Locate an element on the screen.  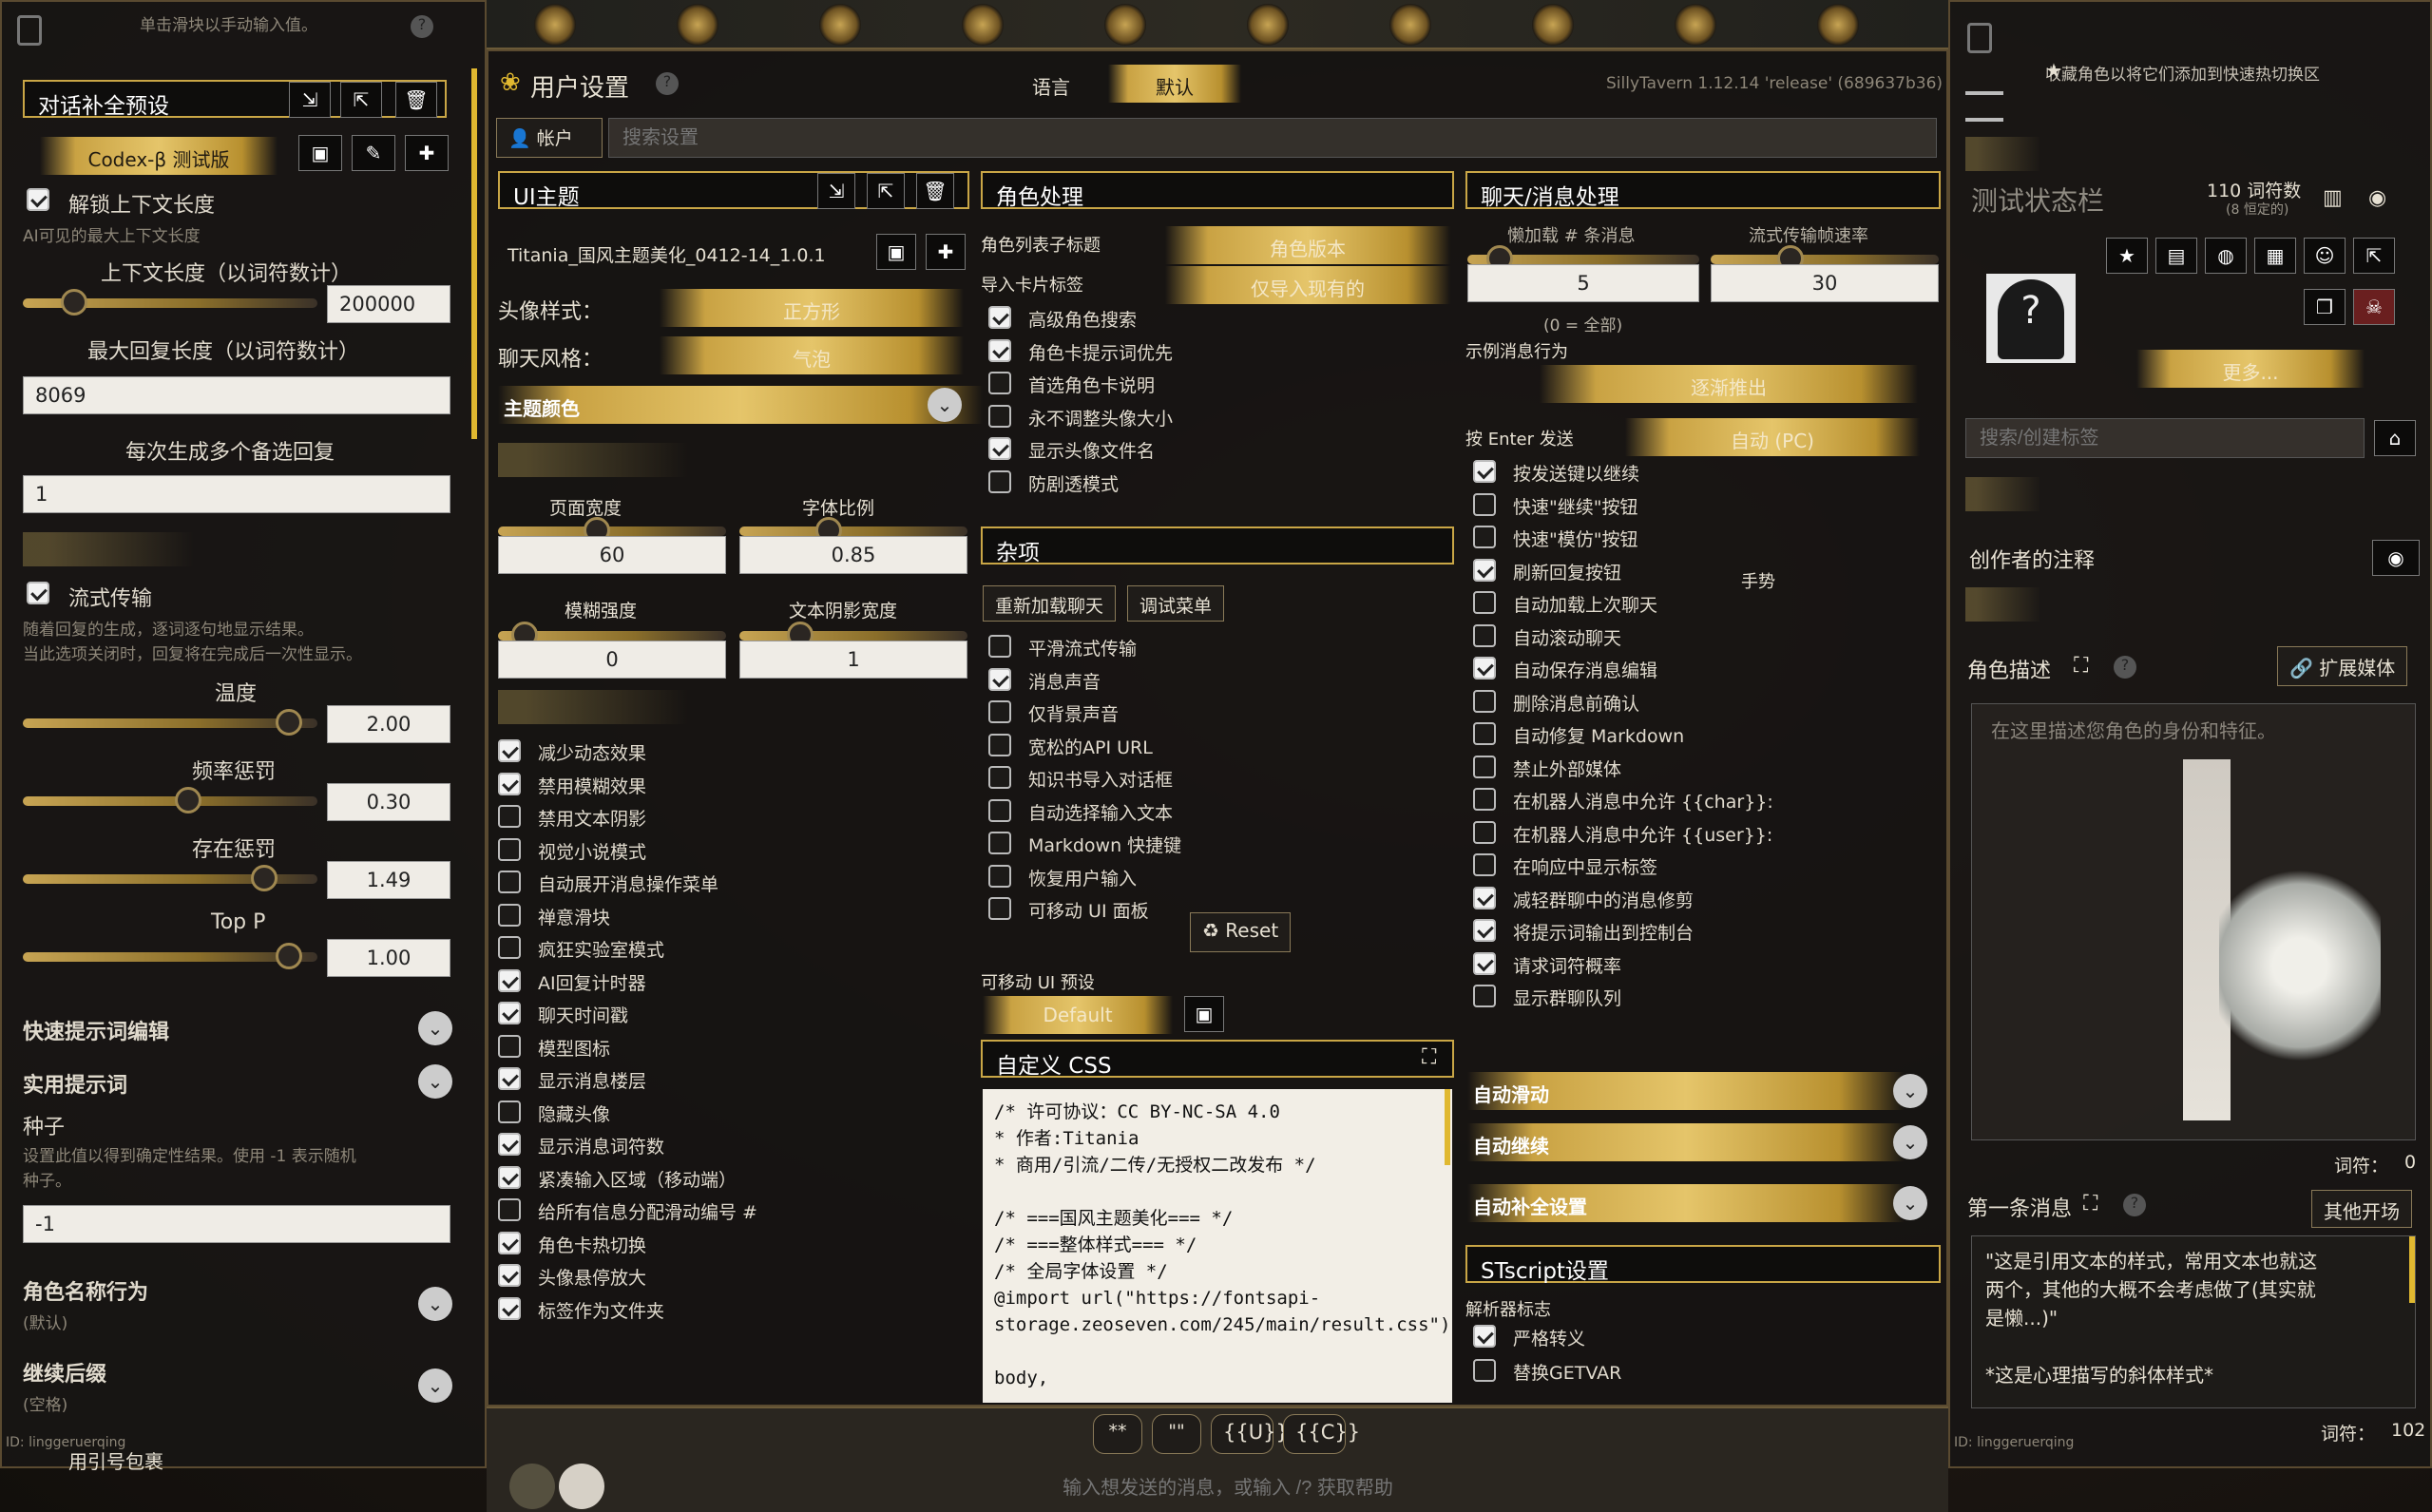
enter-send-select: 自动 (PC) is located at coordinates (1772, 437).